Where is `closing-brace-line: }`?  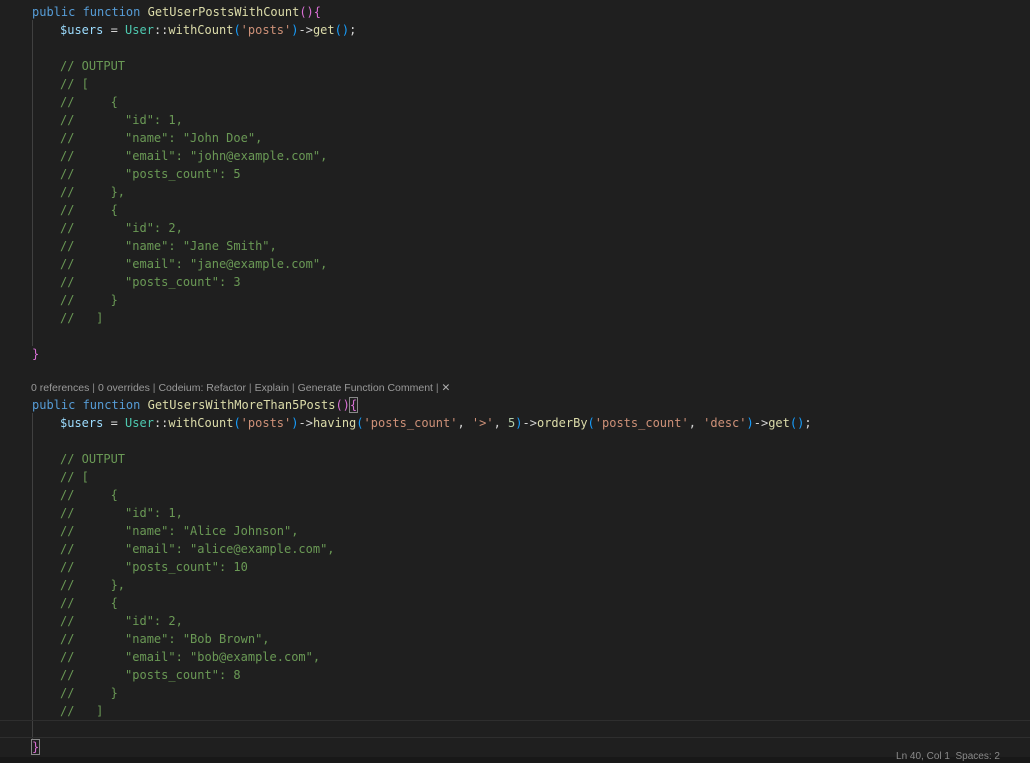 closing-brace-line: } is located at coordinates (35, 747).